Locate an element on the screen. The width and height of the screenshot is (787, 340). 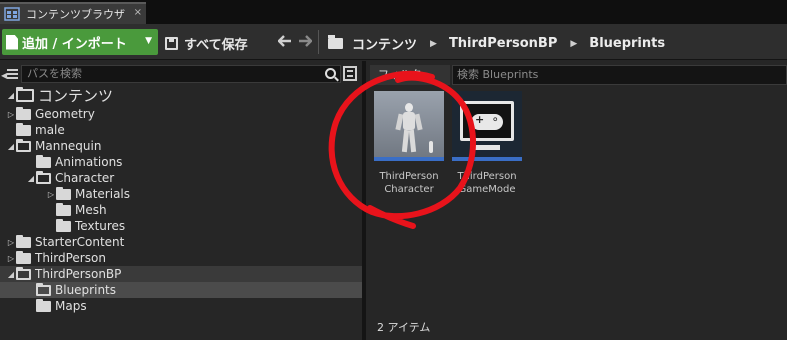
asset-tile-thirdperson-character: ThirdPerson Character is located at coordinates (409, 143).